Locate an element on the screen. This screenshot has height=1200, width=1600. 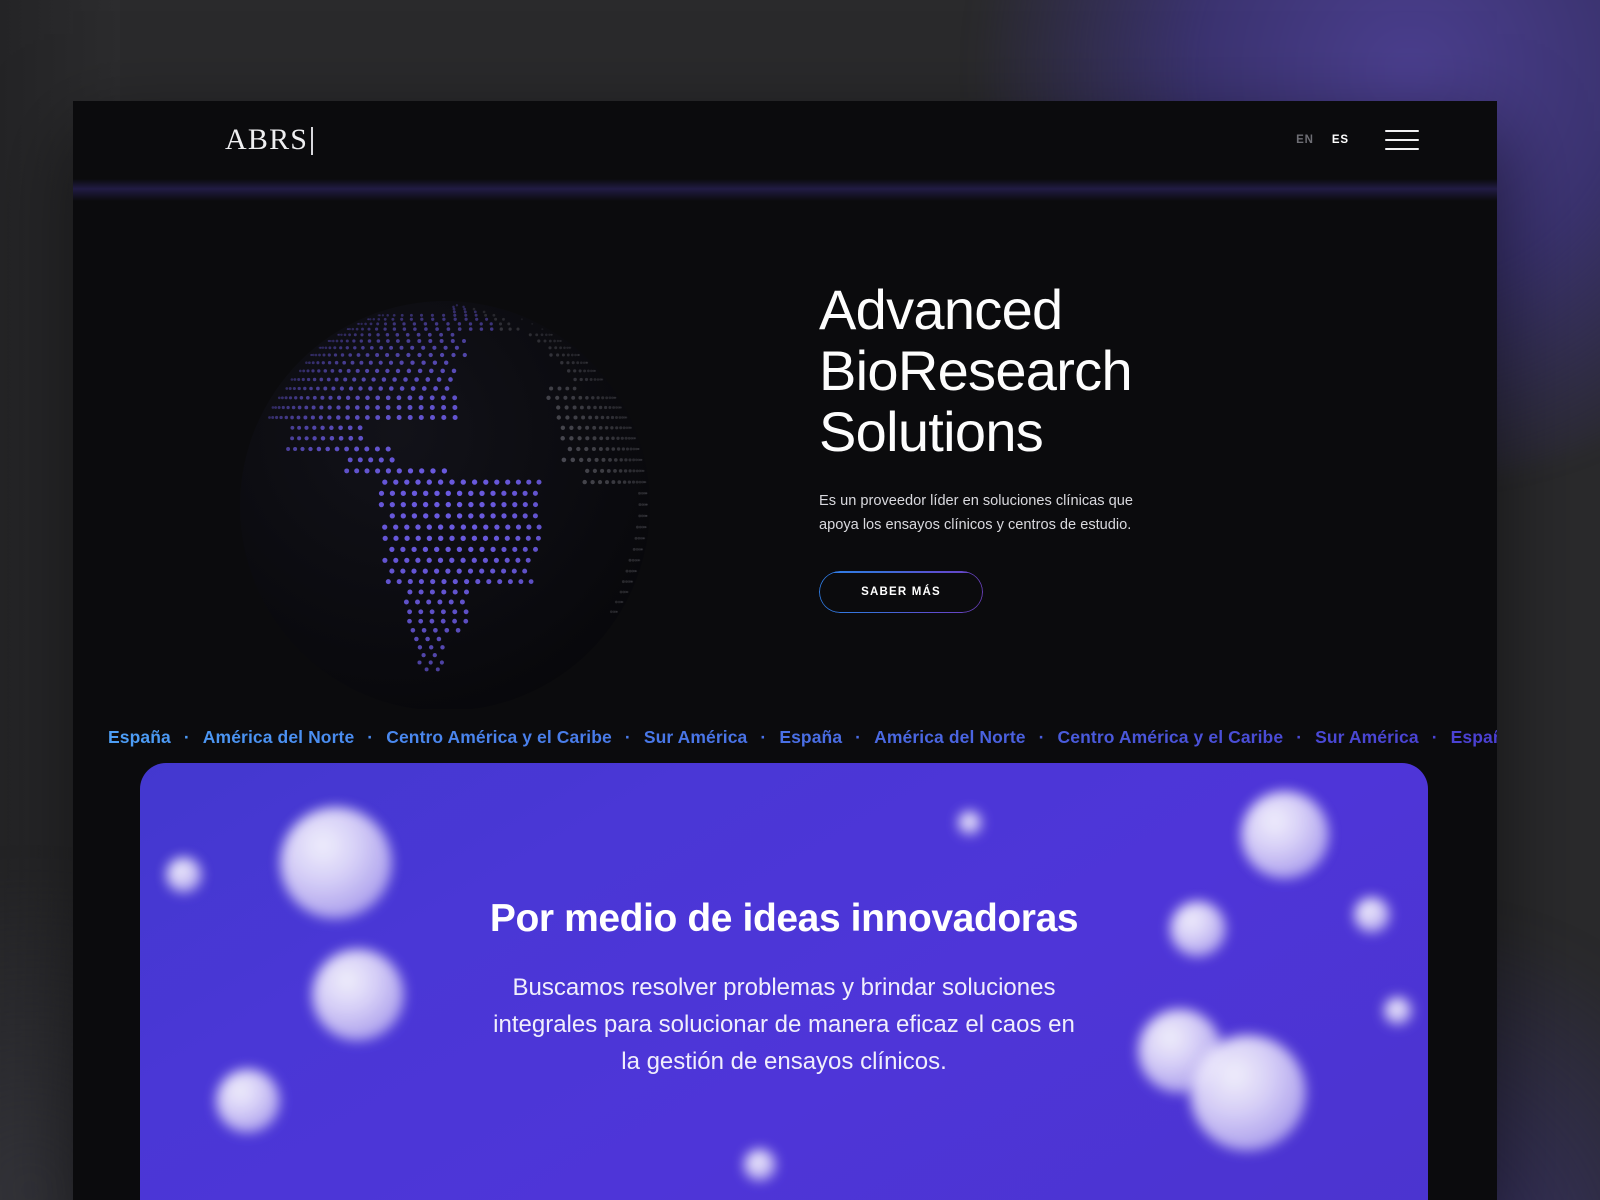
language-option-en: EN is located at coordinates (1305, 140).